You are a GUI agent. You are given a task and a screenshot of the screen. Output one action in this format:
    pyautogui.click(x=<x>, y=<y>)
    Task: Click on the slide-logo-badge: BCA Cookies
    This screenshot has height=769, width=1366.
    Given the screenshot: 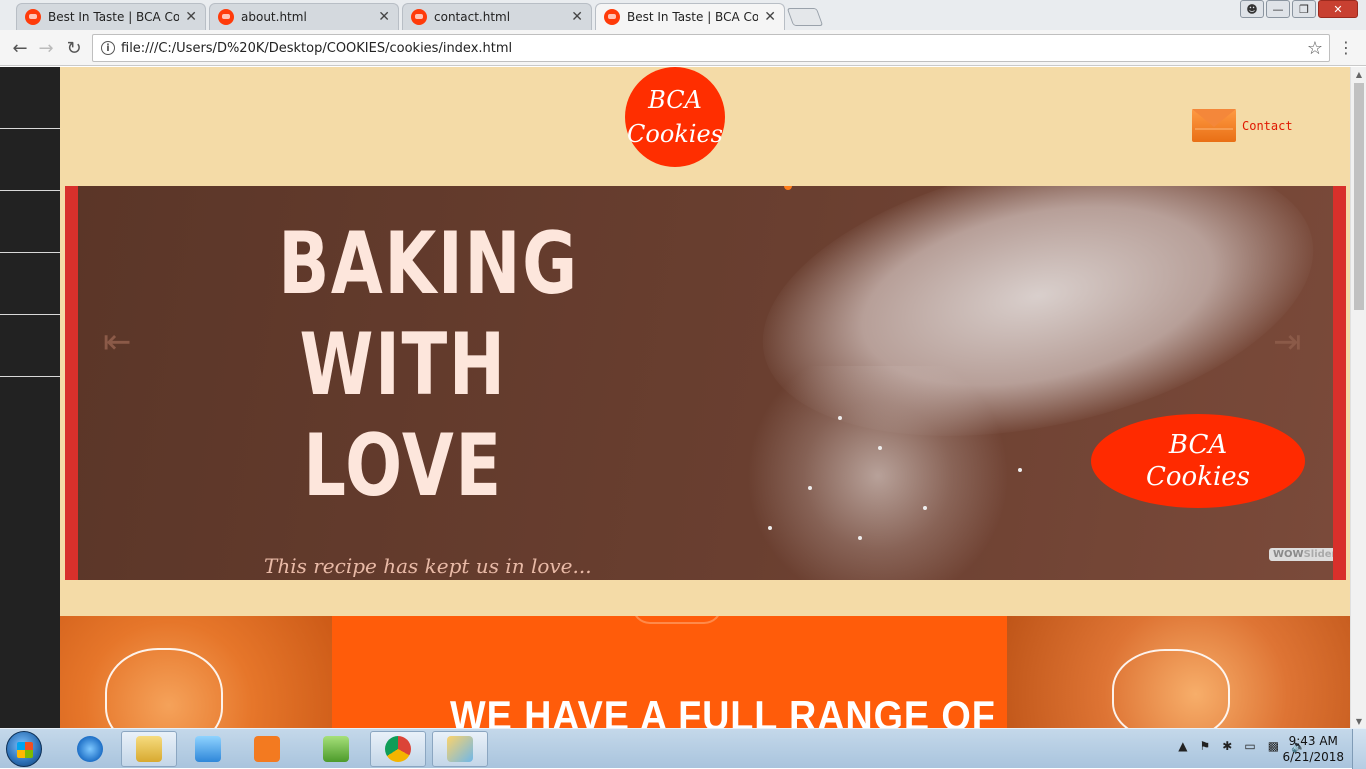 What is the action you would take?
    pyautogui.click(x=1198, y=461)
    